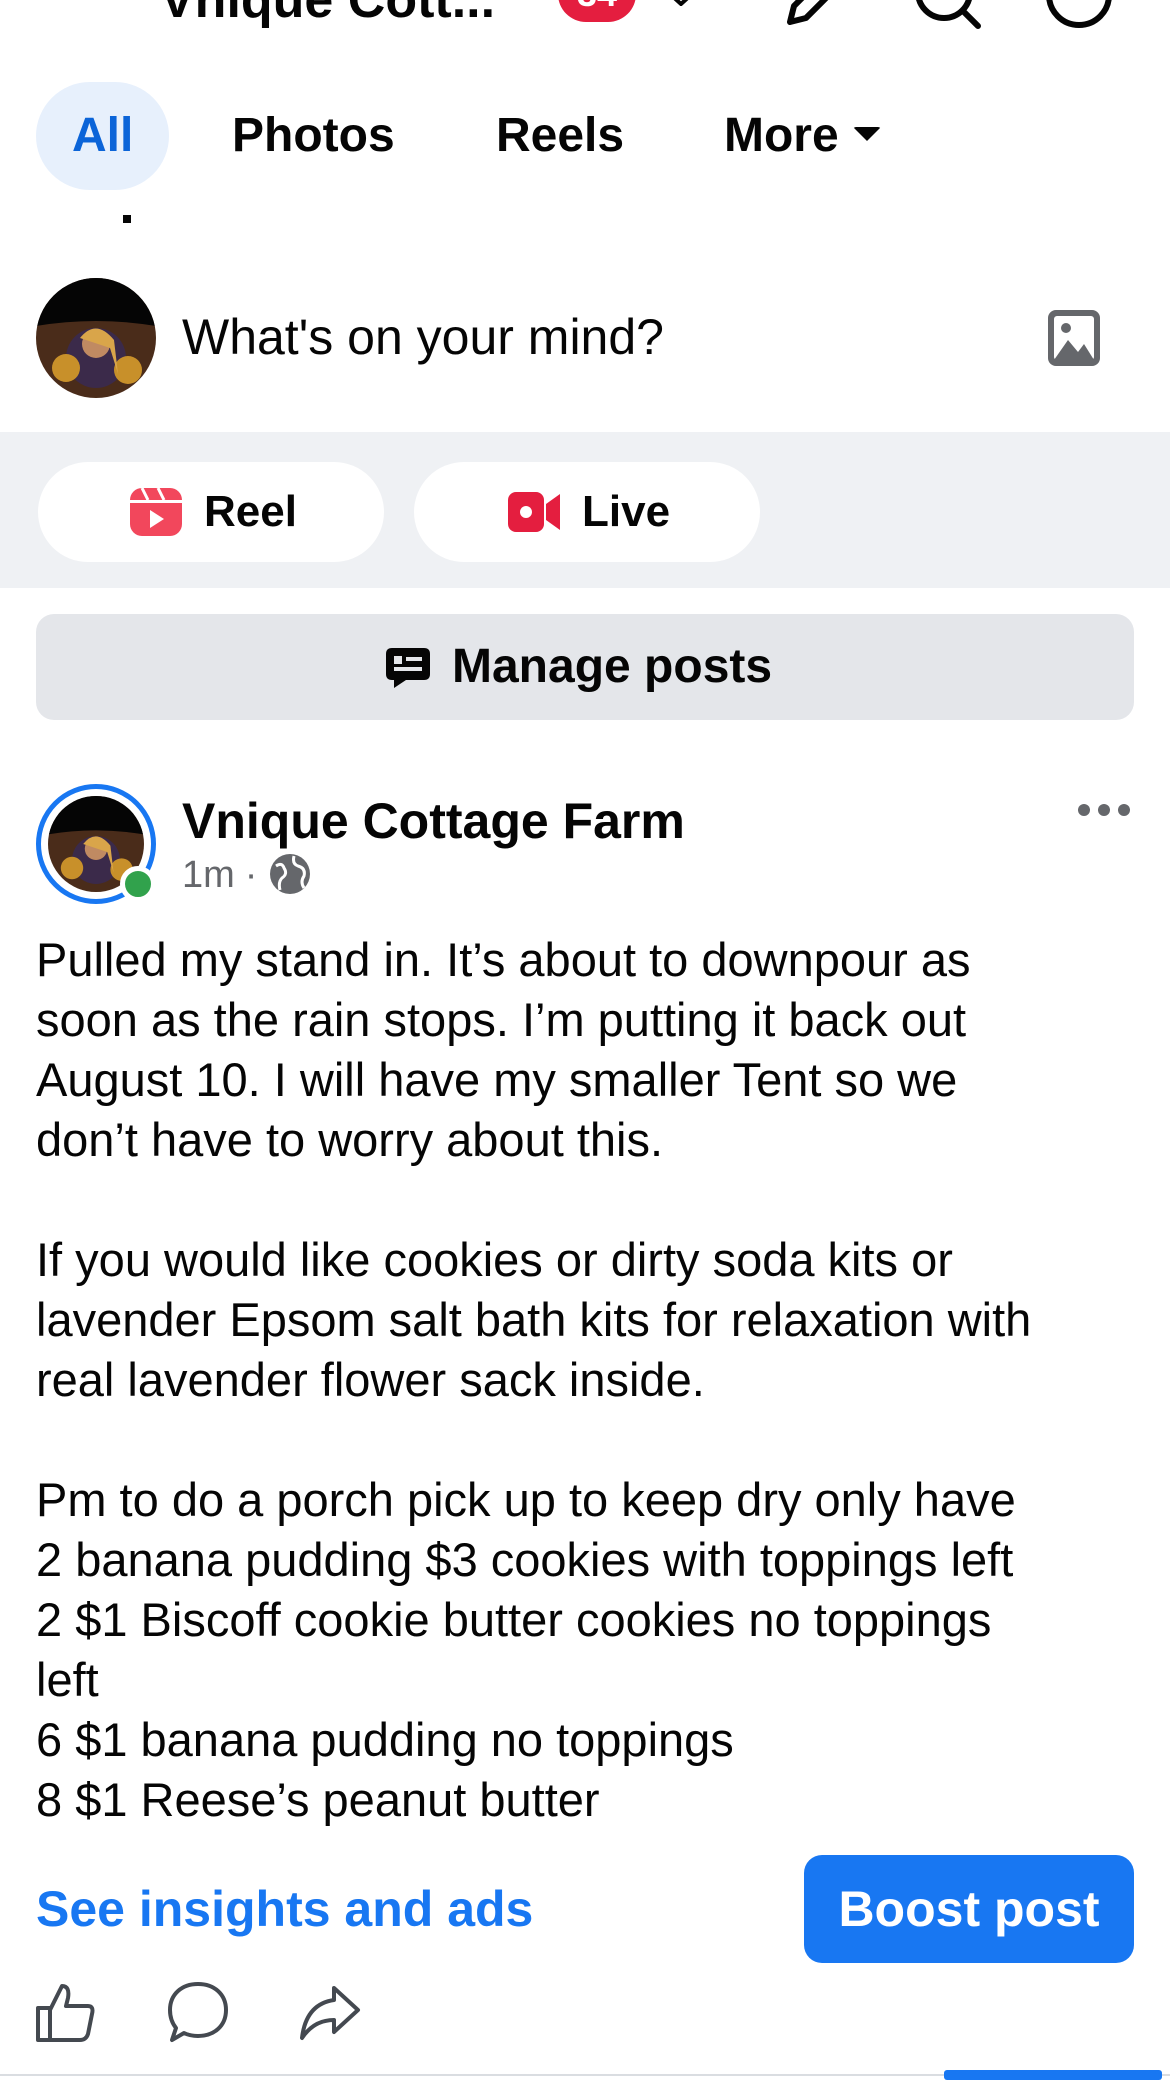  What do you see at coordinates (408, 668) in the screenshot?
I see `manage-posts-icon` at bounding box center [408, 668].